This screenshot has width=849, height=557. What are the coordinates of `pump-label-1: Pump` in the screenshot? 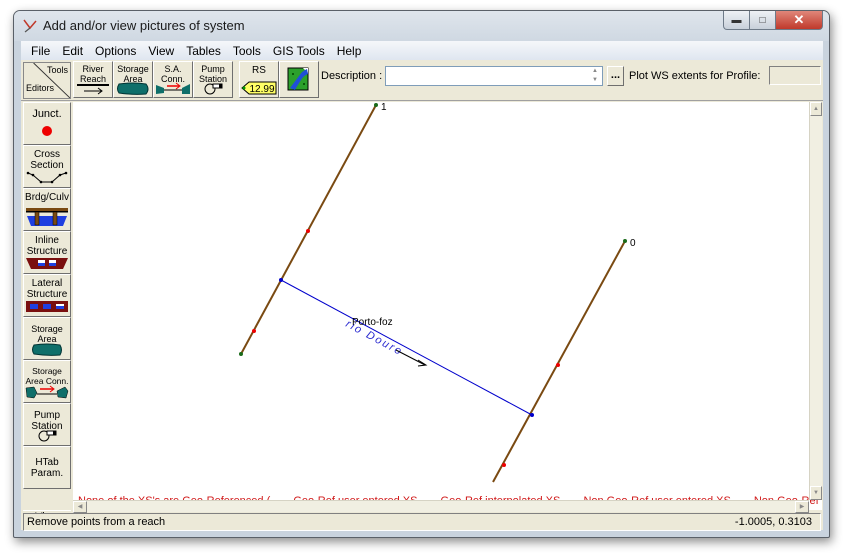 It's located at (213, 69).